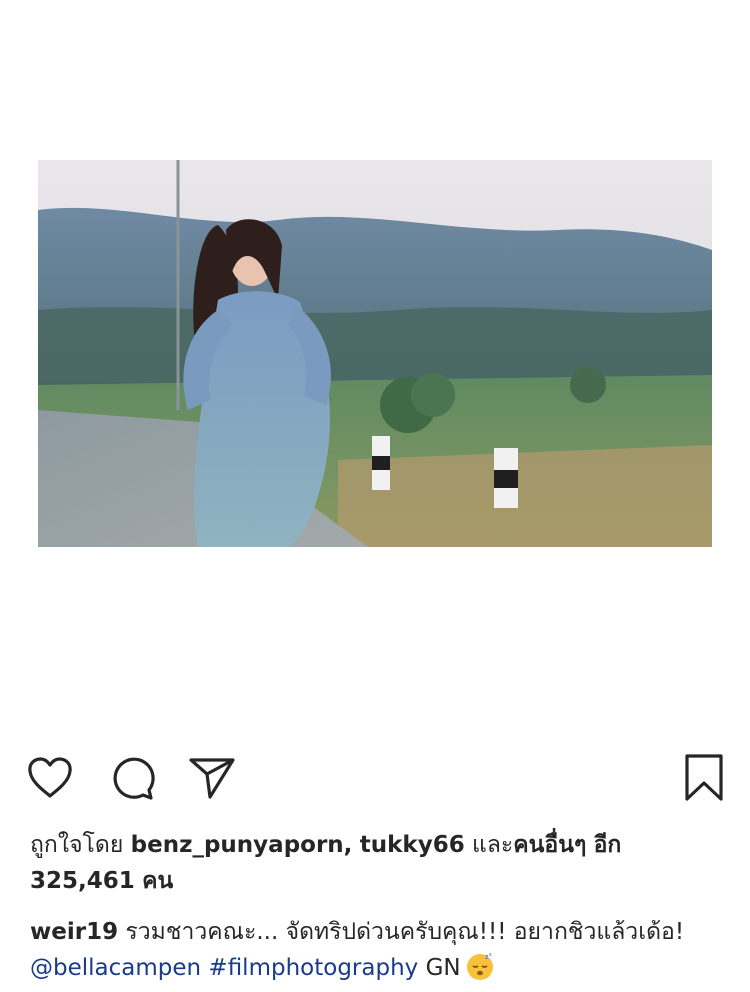 The width and height of the screenshot is (750, 992). I want to click on caption-mention: @bellacampen, so click(115, 968).